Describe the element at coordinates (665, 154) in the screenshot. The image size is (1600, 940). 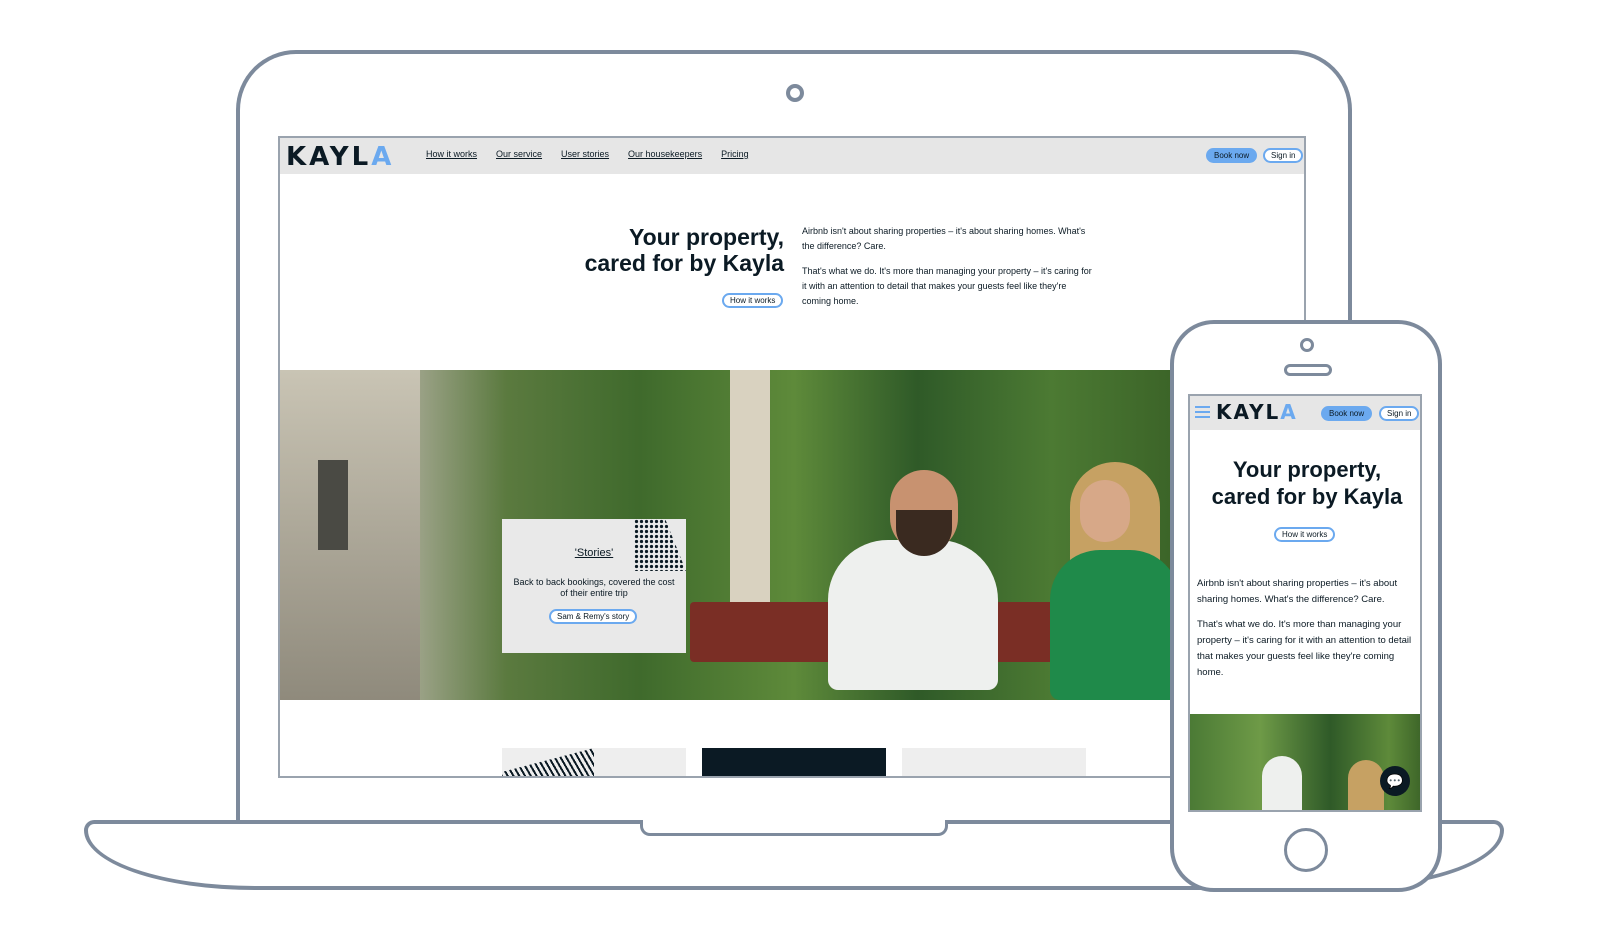
I see `nav-link-our-housekeepers: Our housekeepers` at that location.